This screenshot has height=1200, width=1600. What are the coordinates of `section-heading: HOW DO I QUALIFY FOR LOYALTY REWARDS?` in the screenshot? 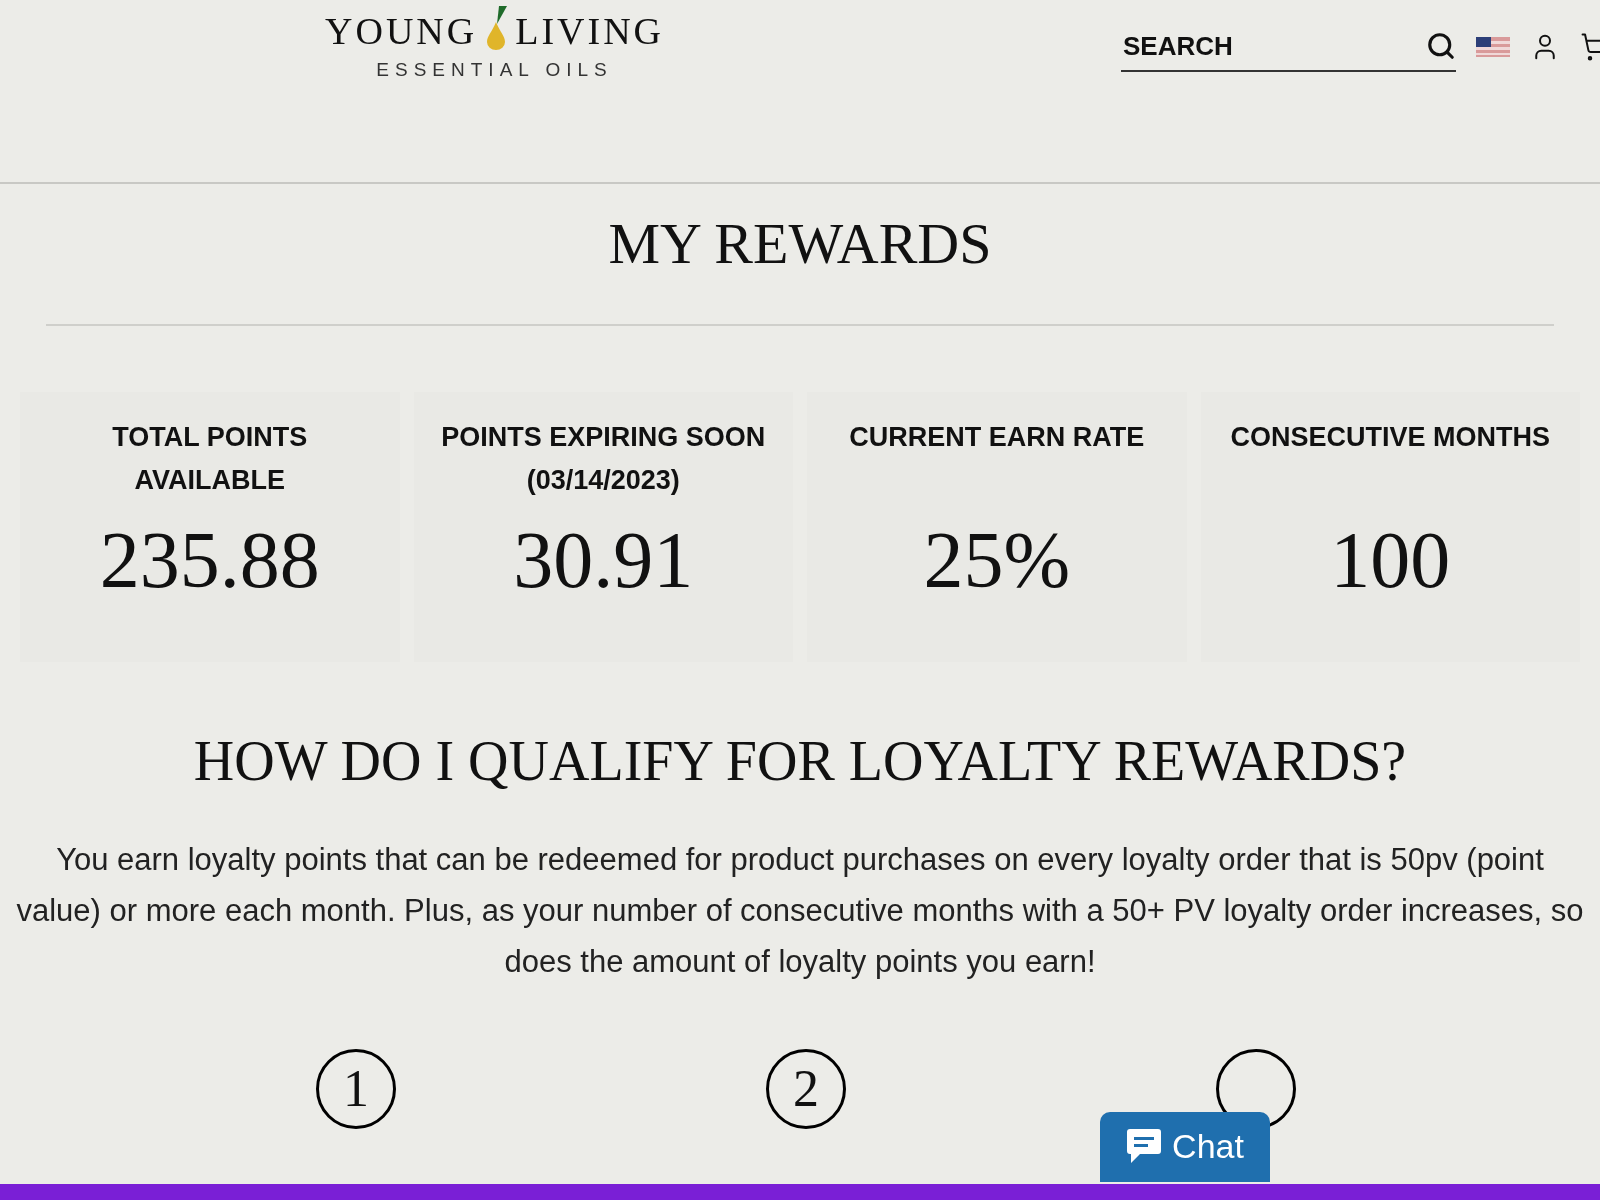 It's located at (800, 761).